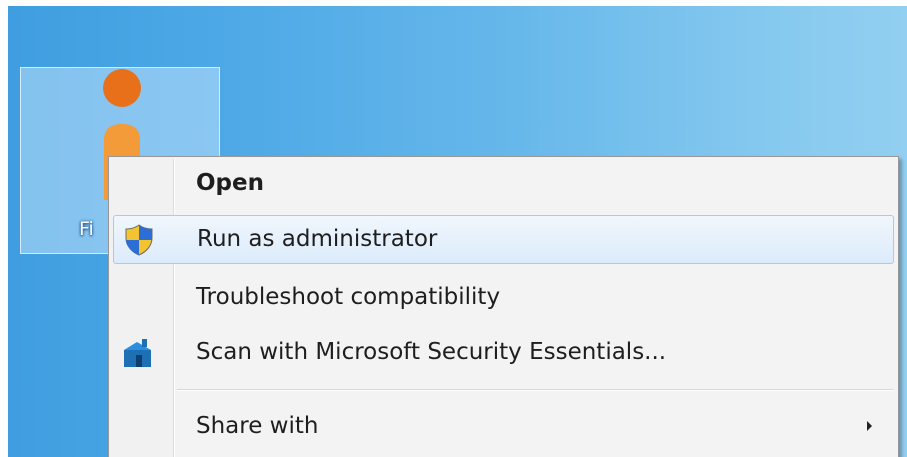 The width and height of the screenshot is (907, 457). What do you see at coordinates (317, 239) in the screenshot?
I see `menu-item-label: Run as administrator` at bounding box center [317, 239].